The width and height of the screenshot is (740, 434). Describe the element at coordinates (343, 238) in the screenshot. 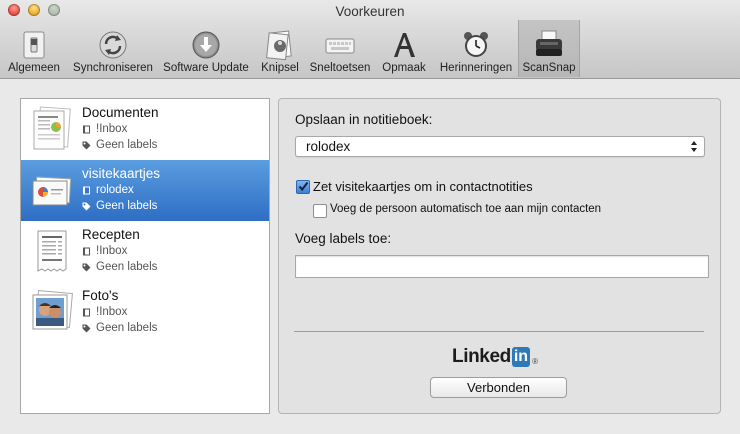

I see `labels-label: Voeg labels toe:` at that location.